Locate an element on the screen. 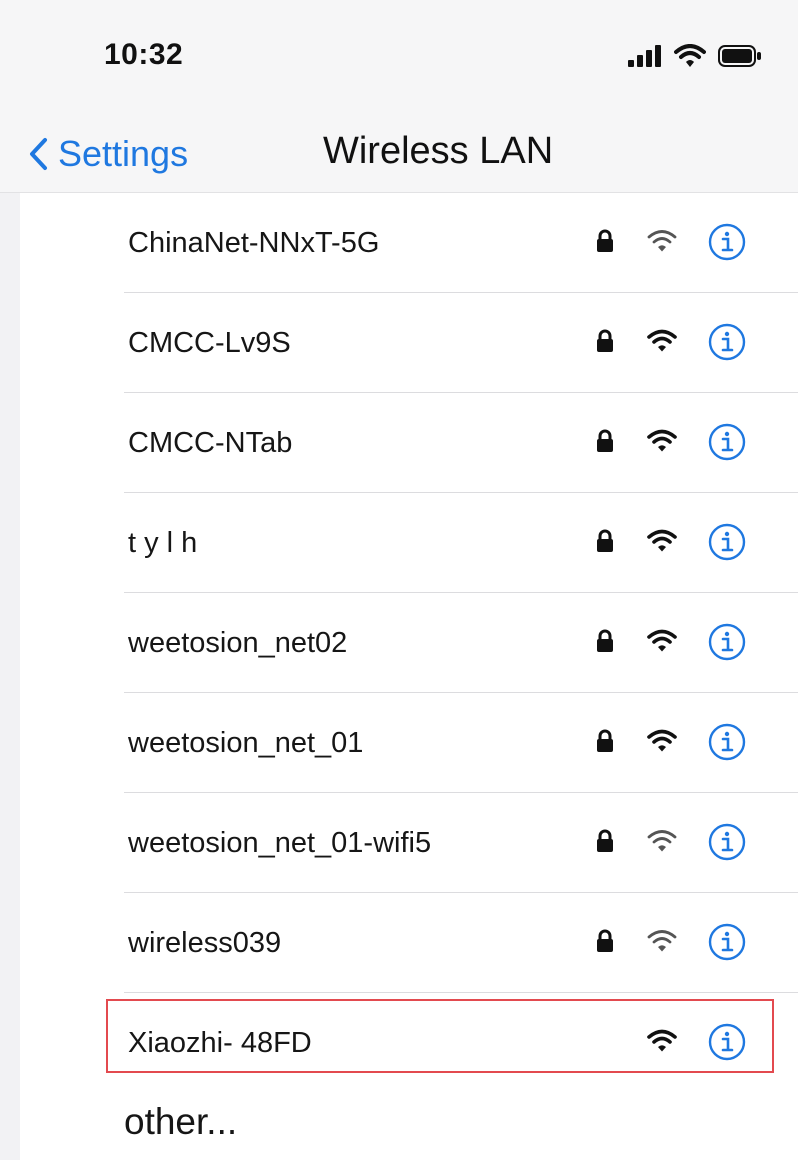 This screenshot has width=798, height=1160. network-row: wireless039 is located at coordinates (409, 943).